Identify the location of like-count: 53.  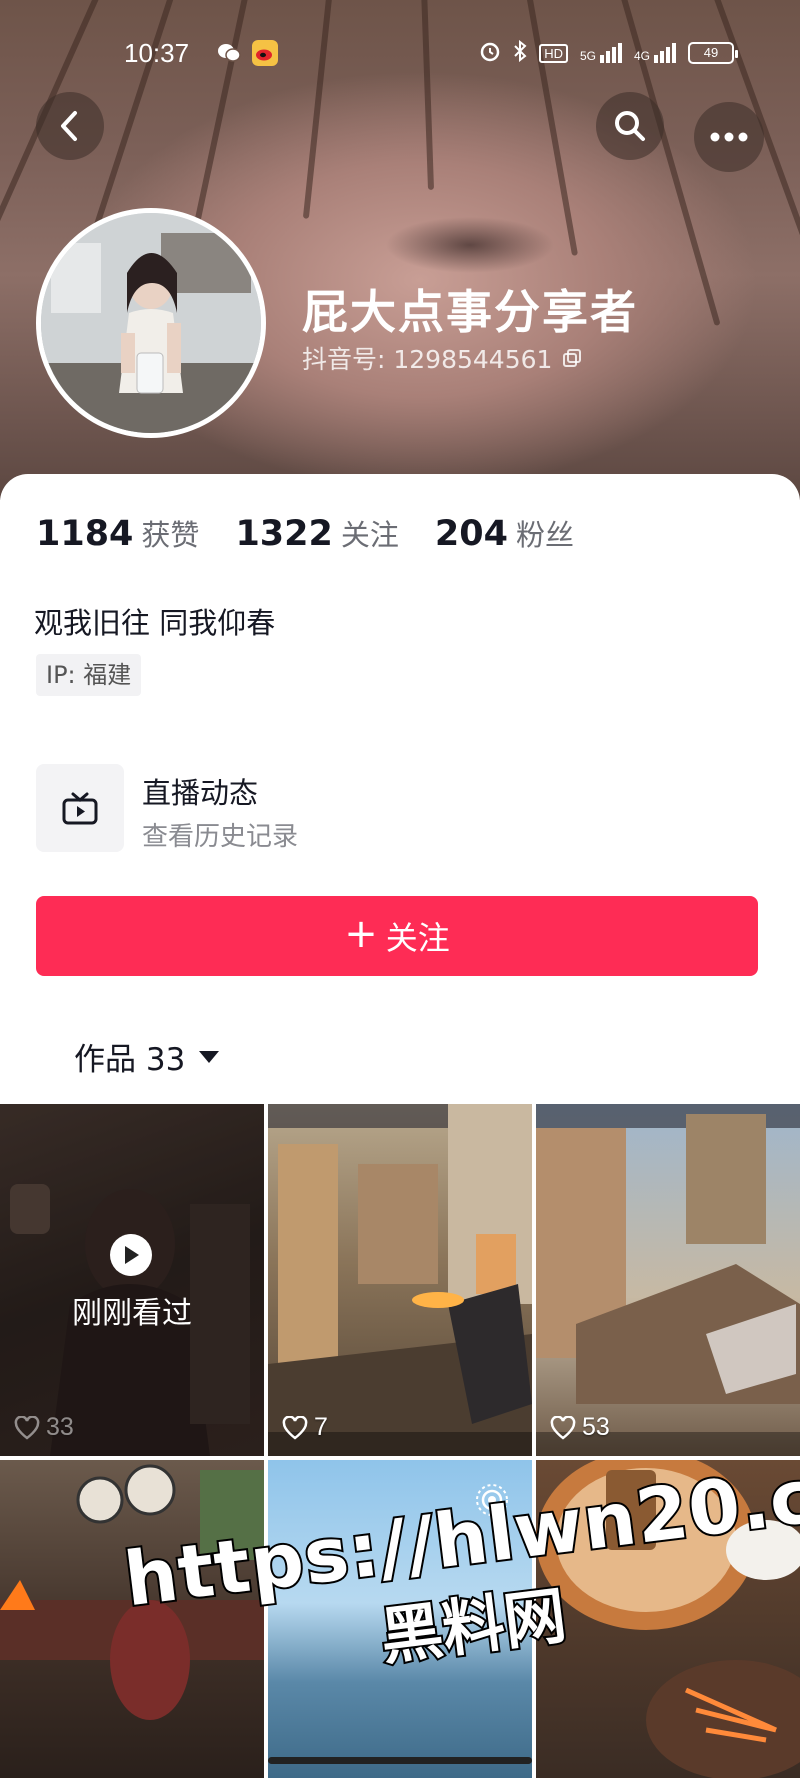
(580, 1427).